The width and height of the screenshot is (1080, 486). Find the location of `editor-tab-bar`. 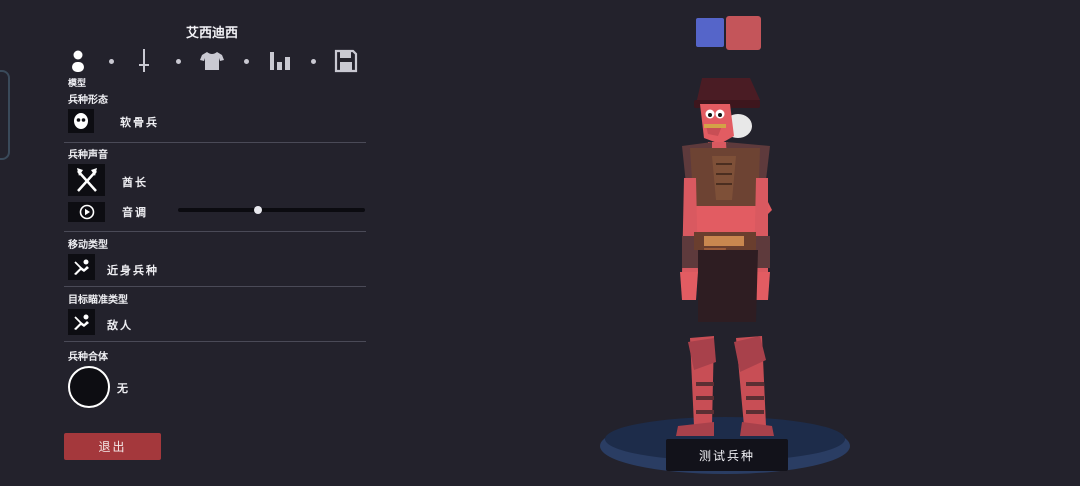

editor-tab-bar is located at coordinates (214, 63).